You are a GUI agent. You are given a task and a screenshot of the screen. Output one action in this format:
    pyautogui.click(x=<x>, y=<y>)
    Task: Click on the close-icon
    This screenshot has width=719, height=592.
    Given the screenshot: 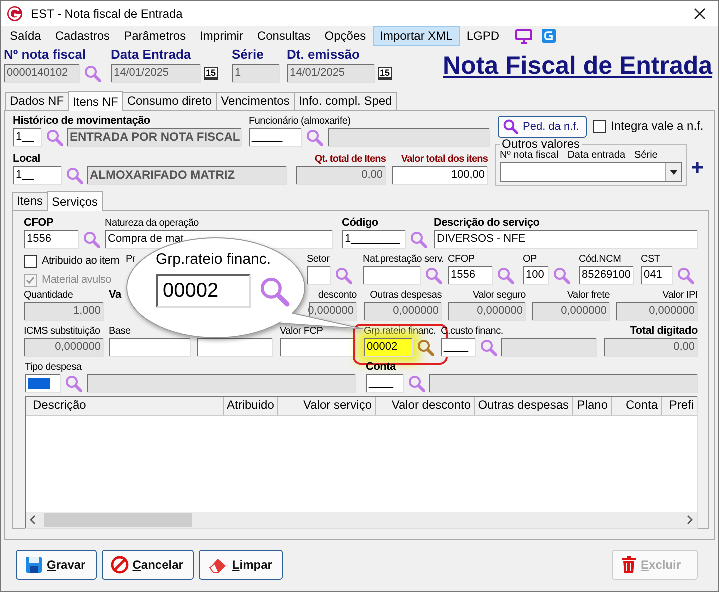 What is the action you would take?
    pyautogui.click(x=700, y=14)
    